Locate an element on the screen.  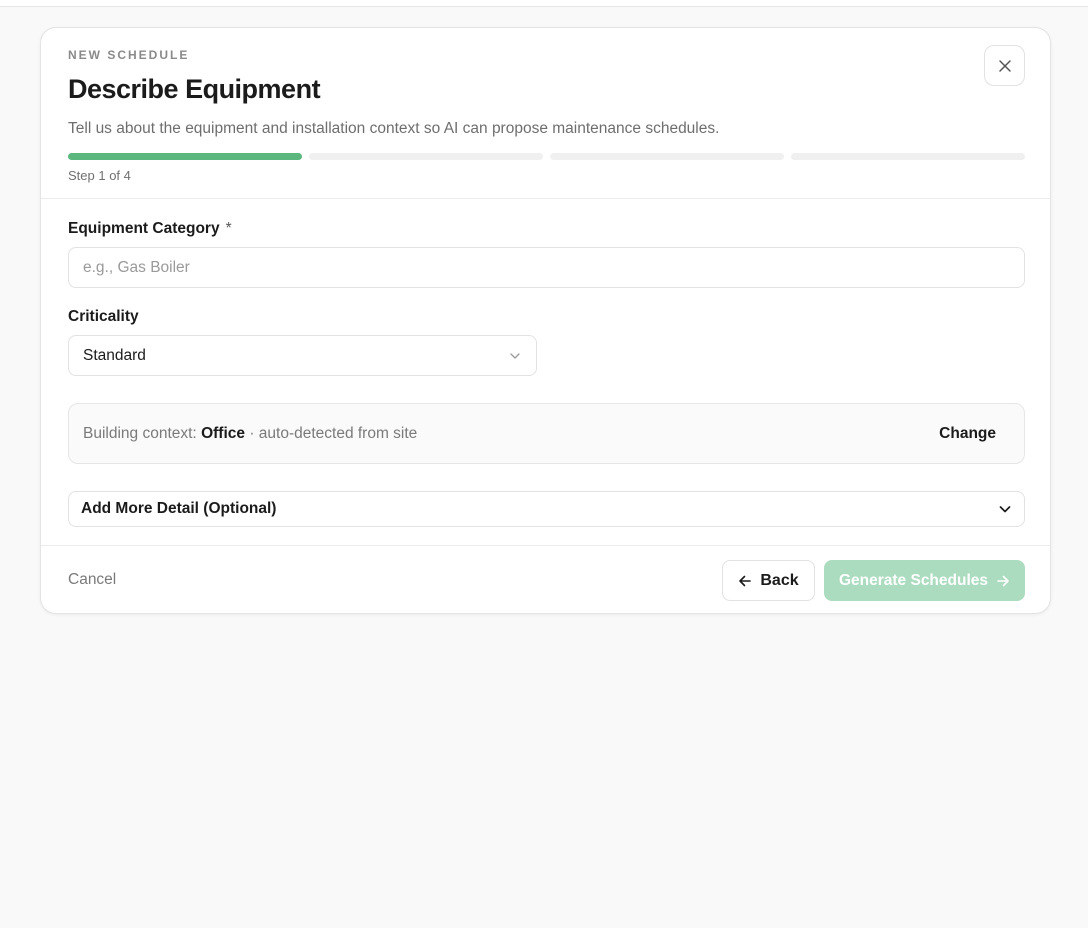
criticality-select: Standard is located at coordinates (302, 355).